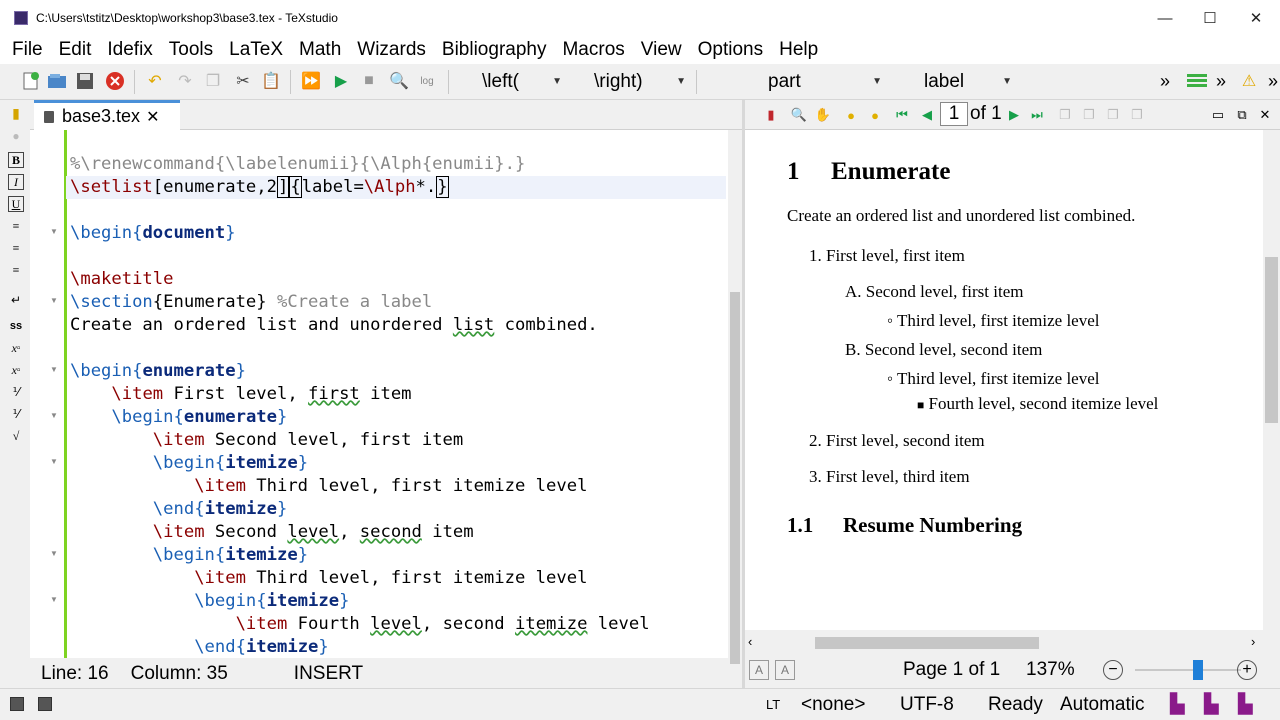 The height and width of the screenshot is (720, 1280). Describe the element at coordinates (1253, 641) in the screenshot. I see `scroll-right-icon: ›` at that location.